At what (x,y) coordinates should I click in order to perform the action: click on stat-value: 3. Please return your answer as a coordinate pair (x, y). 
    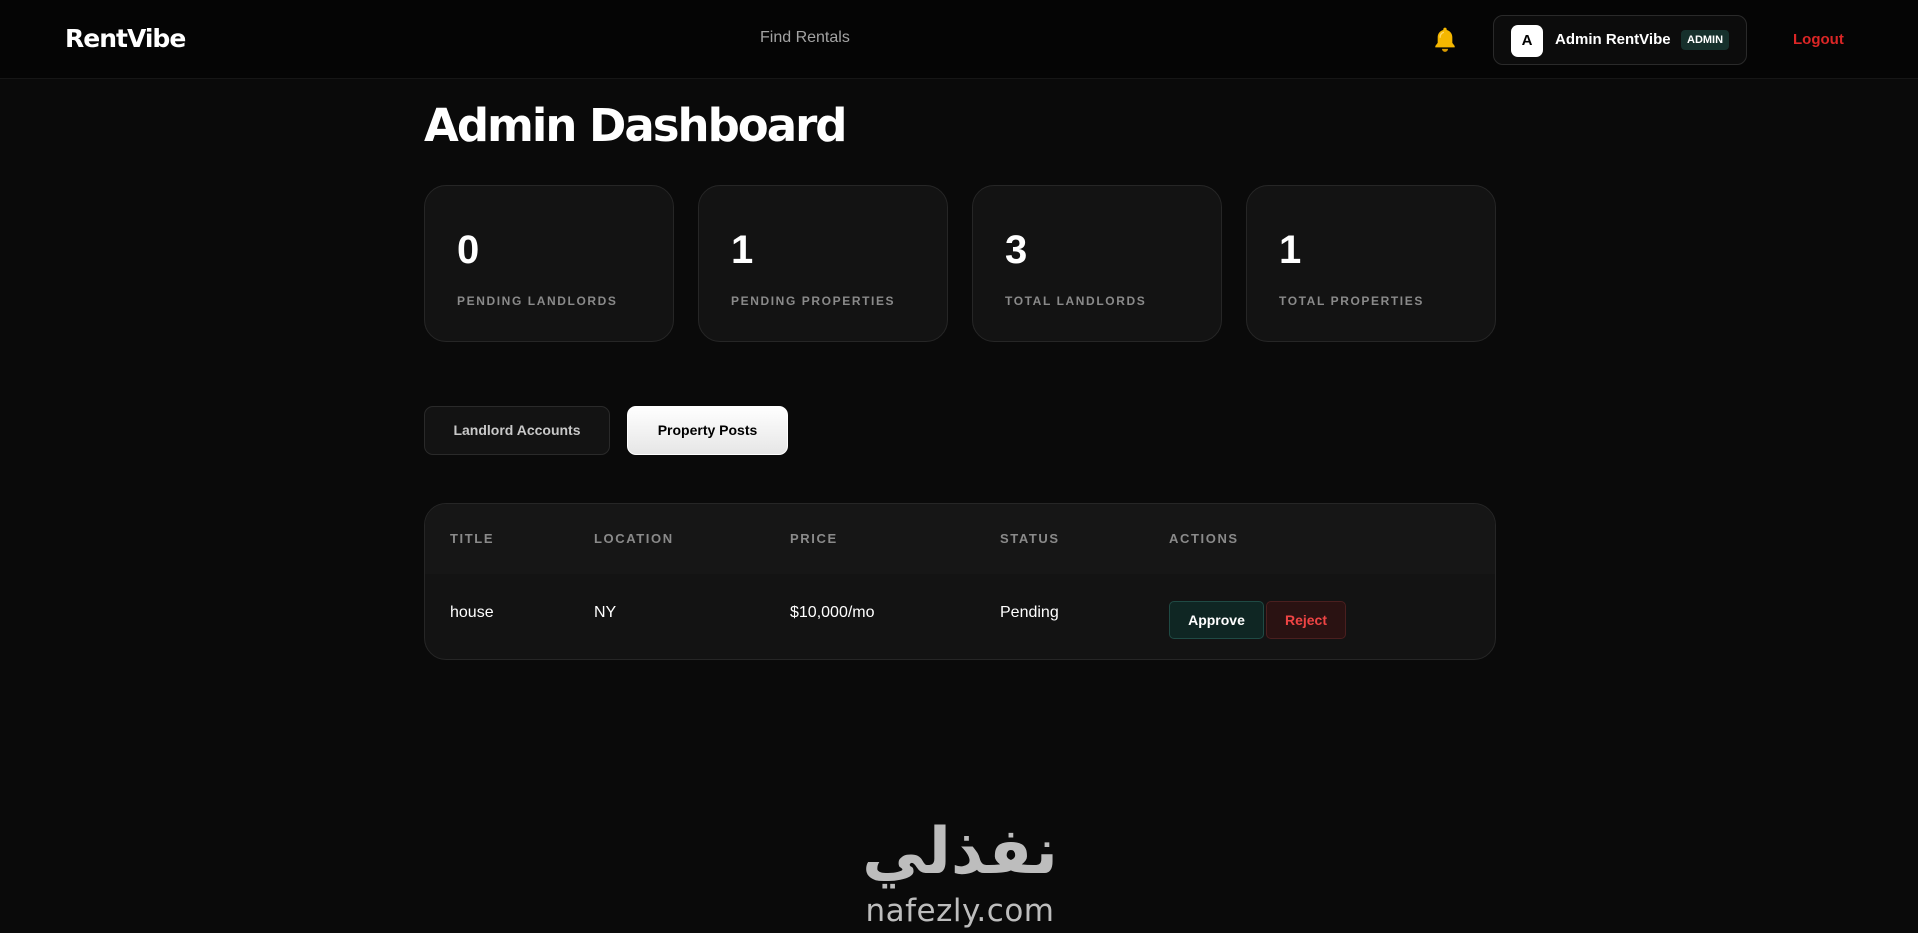
    Looking at the image, I should click on (1016, 250).